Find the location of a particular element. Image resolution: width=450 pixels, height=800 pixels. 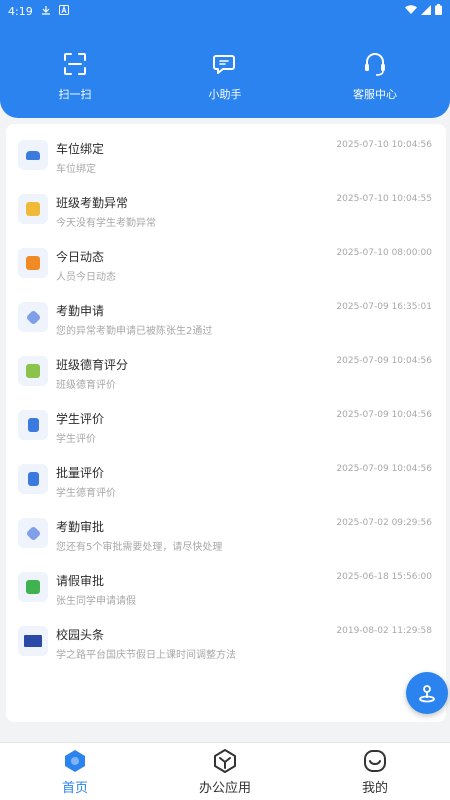

header: 4:19 扫一扫 小助手 客服中心 is located at coordinates (225, 59).